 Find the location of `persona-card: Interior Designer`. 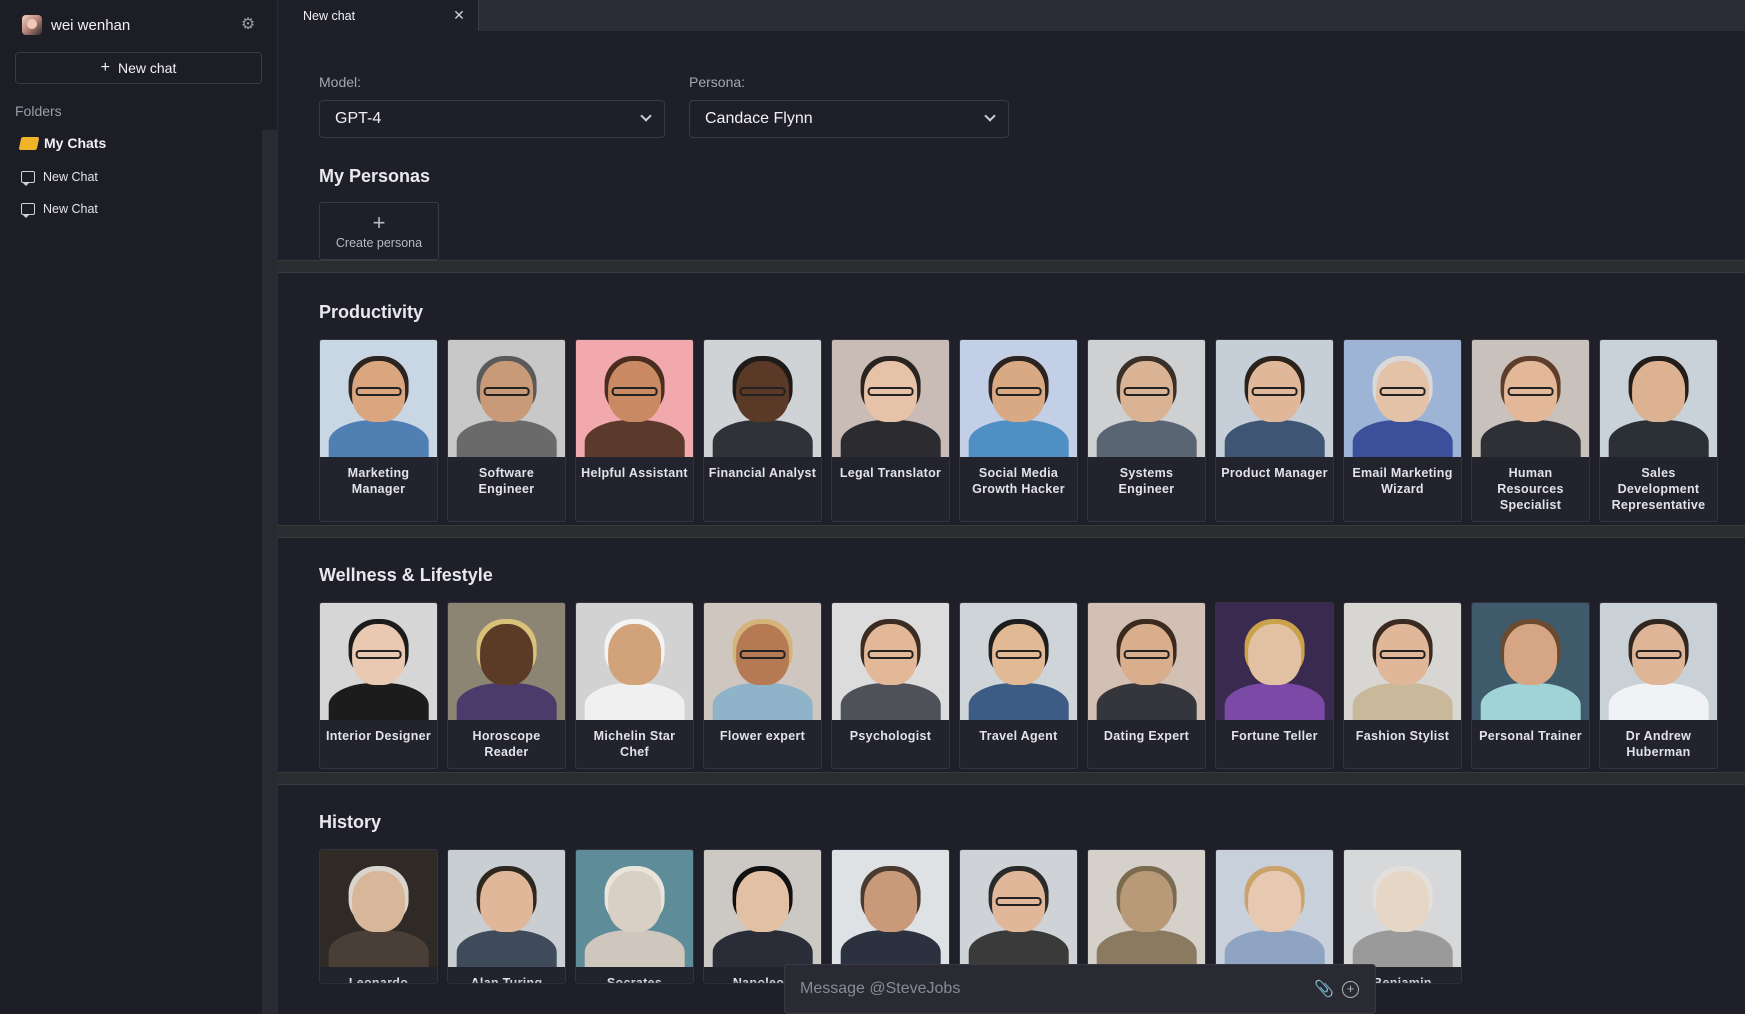

persona-card: Interior Designer is located at coordinates (378, 685).